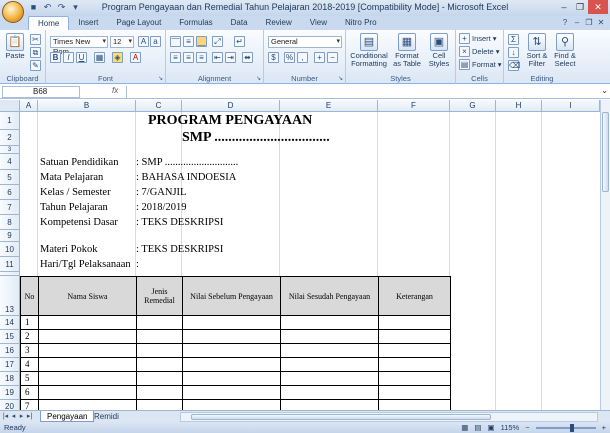 The image size is (610, 433). Describe the element at coordinates (159, 106) in the screenshot. I see `column-header-c: C` at that location.